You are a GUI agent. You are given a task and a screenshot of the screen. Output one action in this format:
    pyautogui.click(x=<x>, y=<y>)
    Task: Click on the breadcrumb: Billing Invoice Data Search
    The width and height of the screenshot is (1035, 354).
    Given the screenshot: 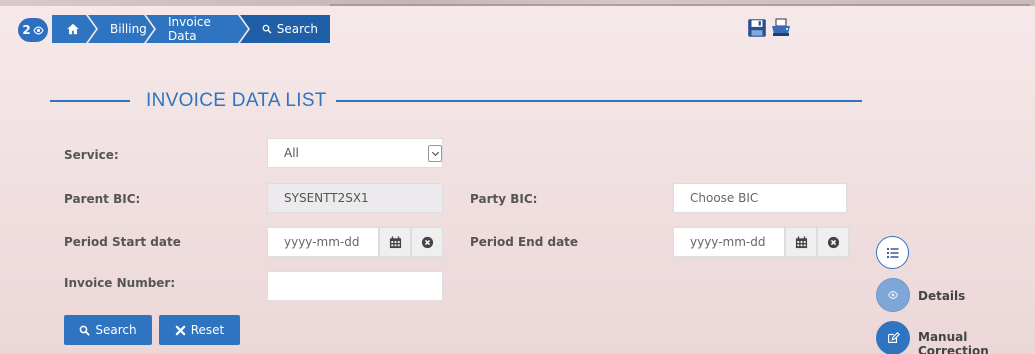 What is the action you would take?
    pyautogui.click(x=191, y=29)
    